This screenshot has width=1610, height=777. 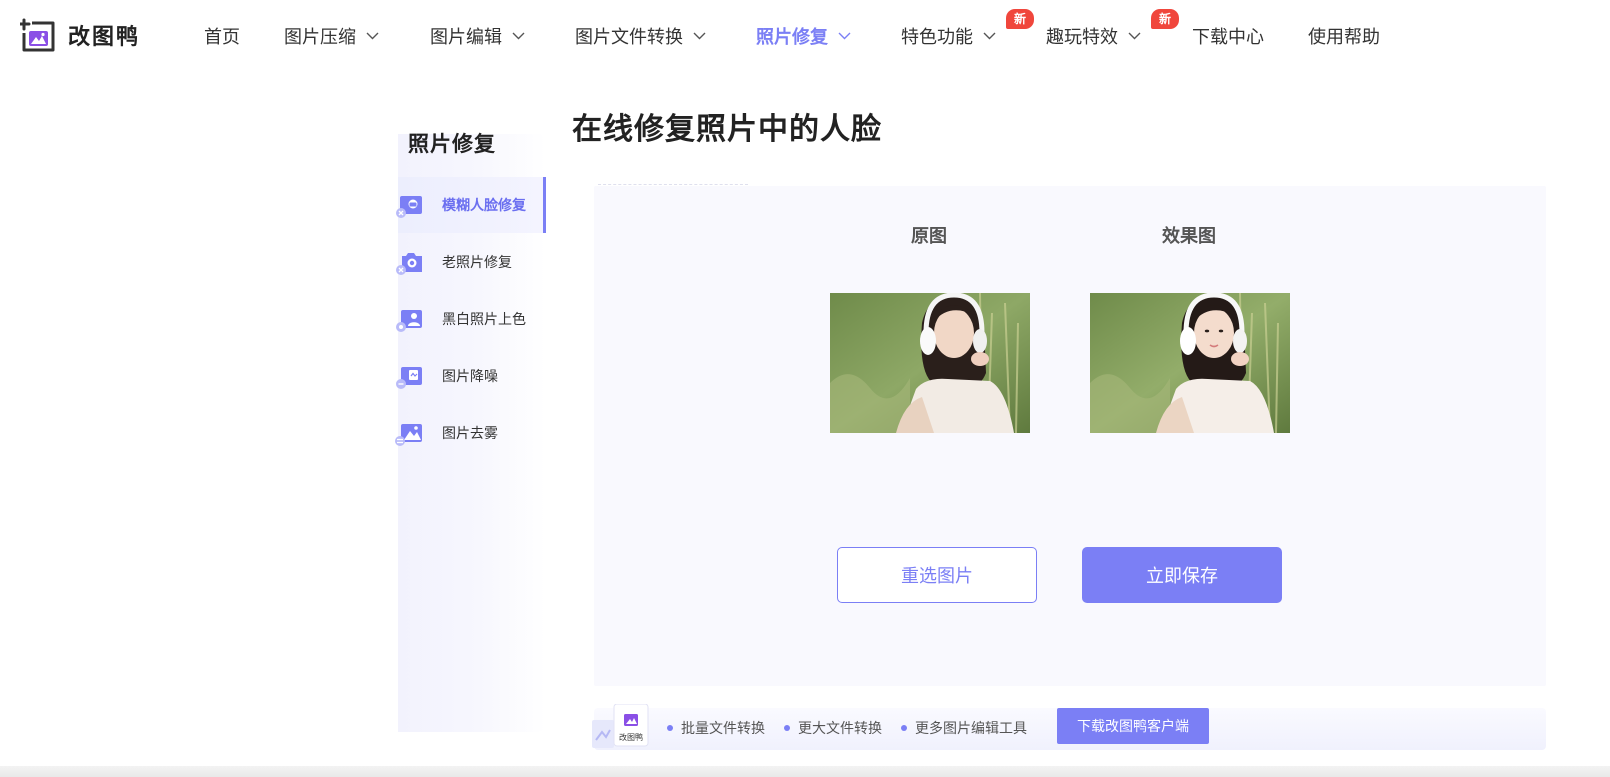 What do you see at coordinates (37, 35) in the screenshot?
I see `logo-icon` at bounding box center [37, 35].